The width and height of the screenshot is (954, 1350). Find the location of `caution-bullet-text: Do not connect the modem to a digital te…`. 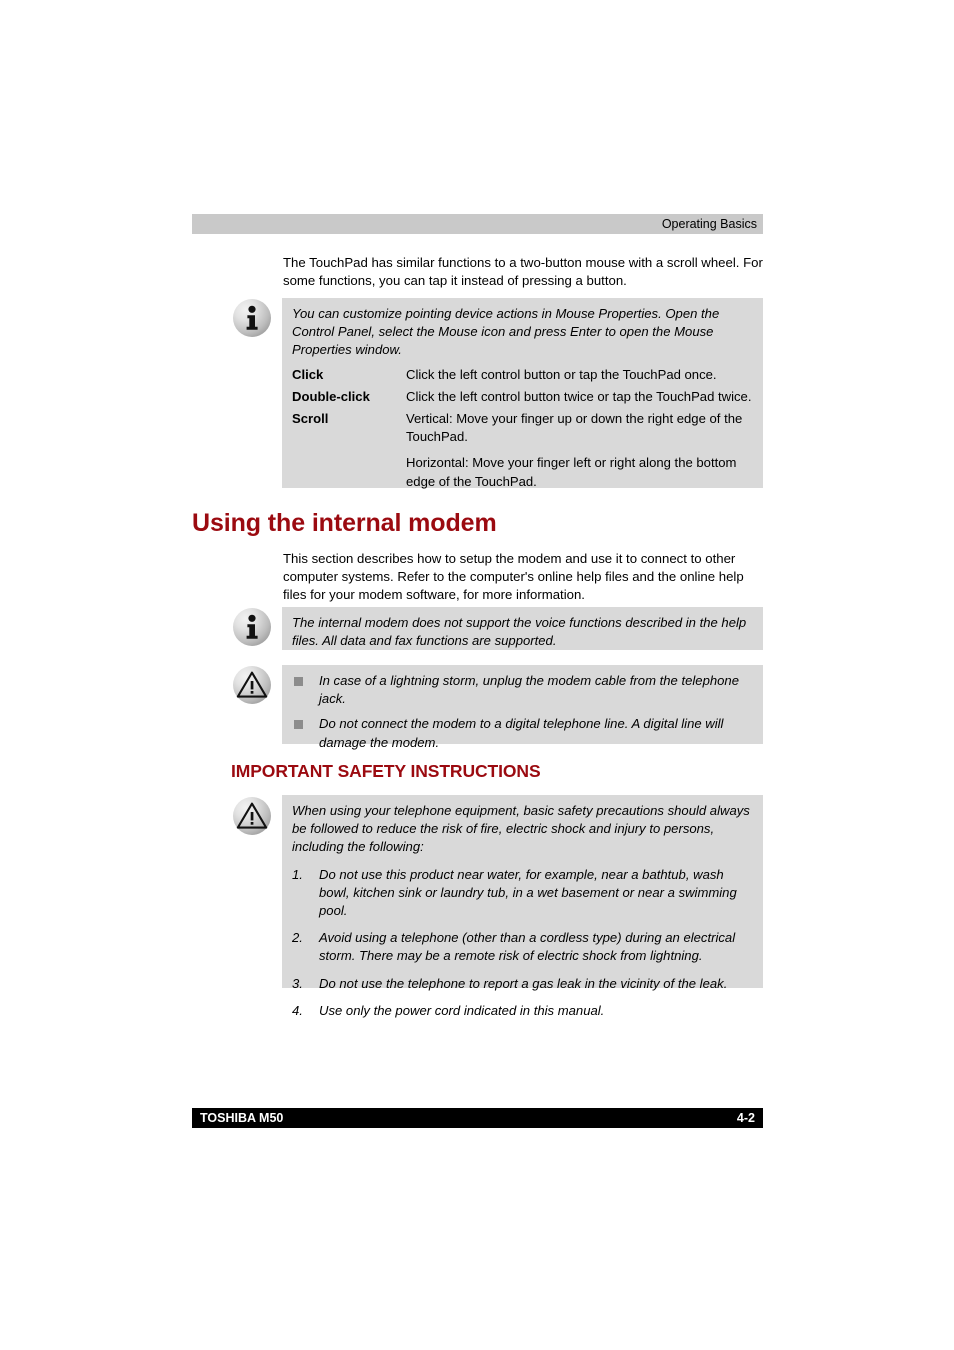

caution-bullet-text: Do not connect the modem to a digital te… is located at coordinates (521, 733).